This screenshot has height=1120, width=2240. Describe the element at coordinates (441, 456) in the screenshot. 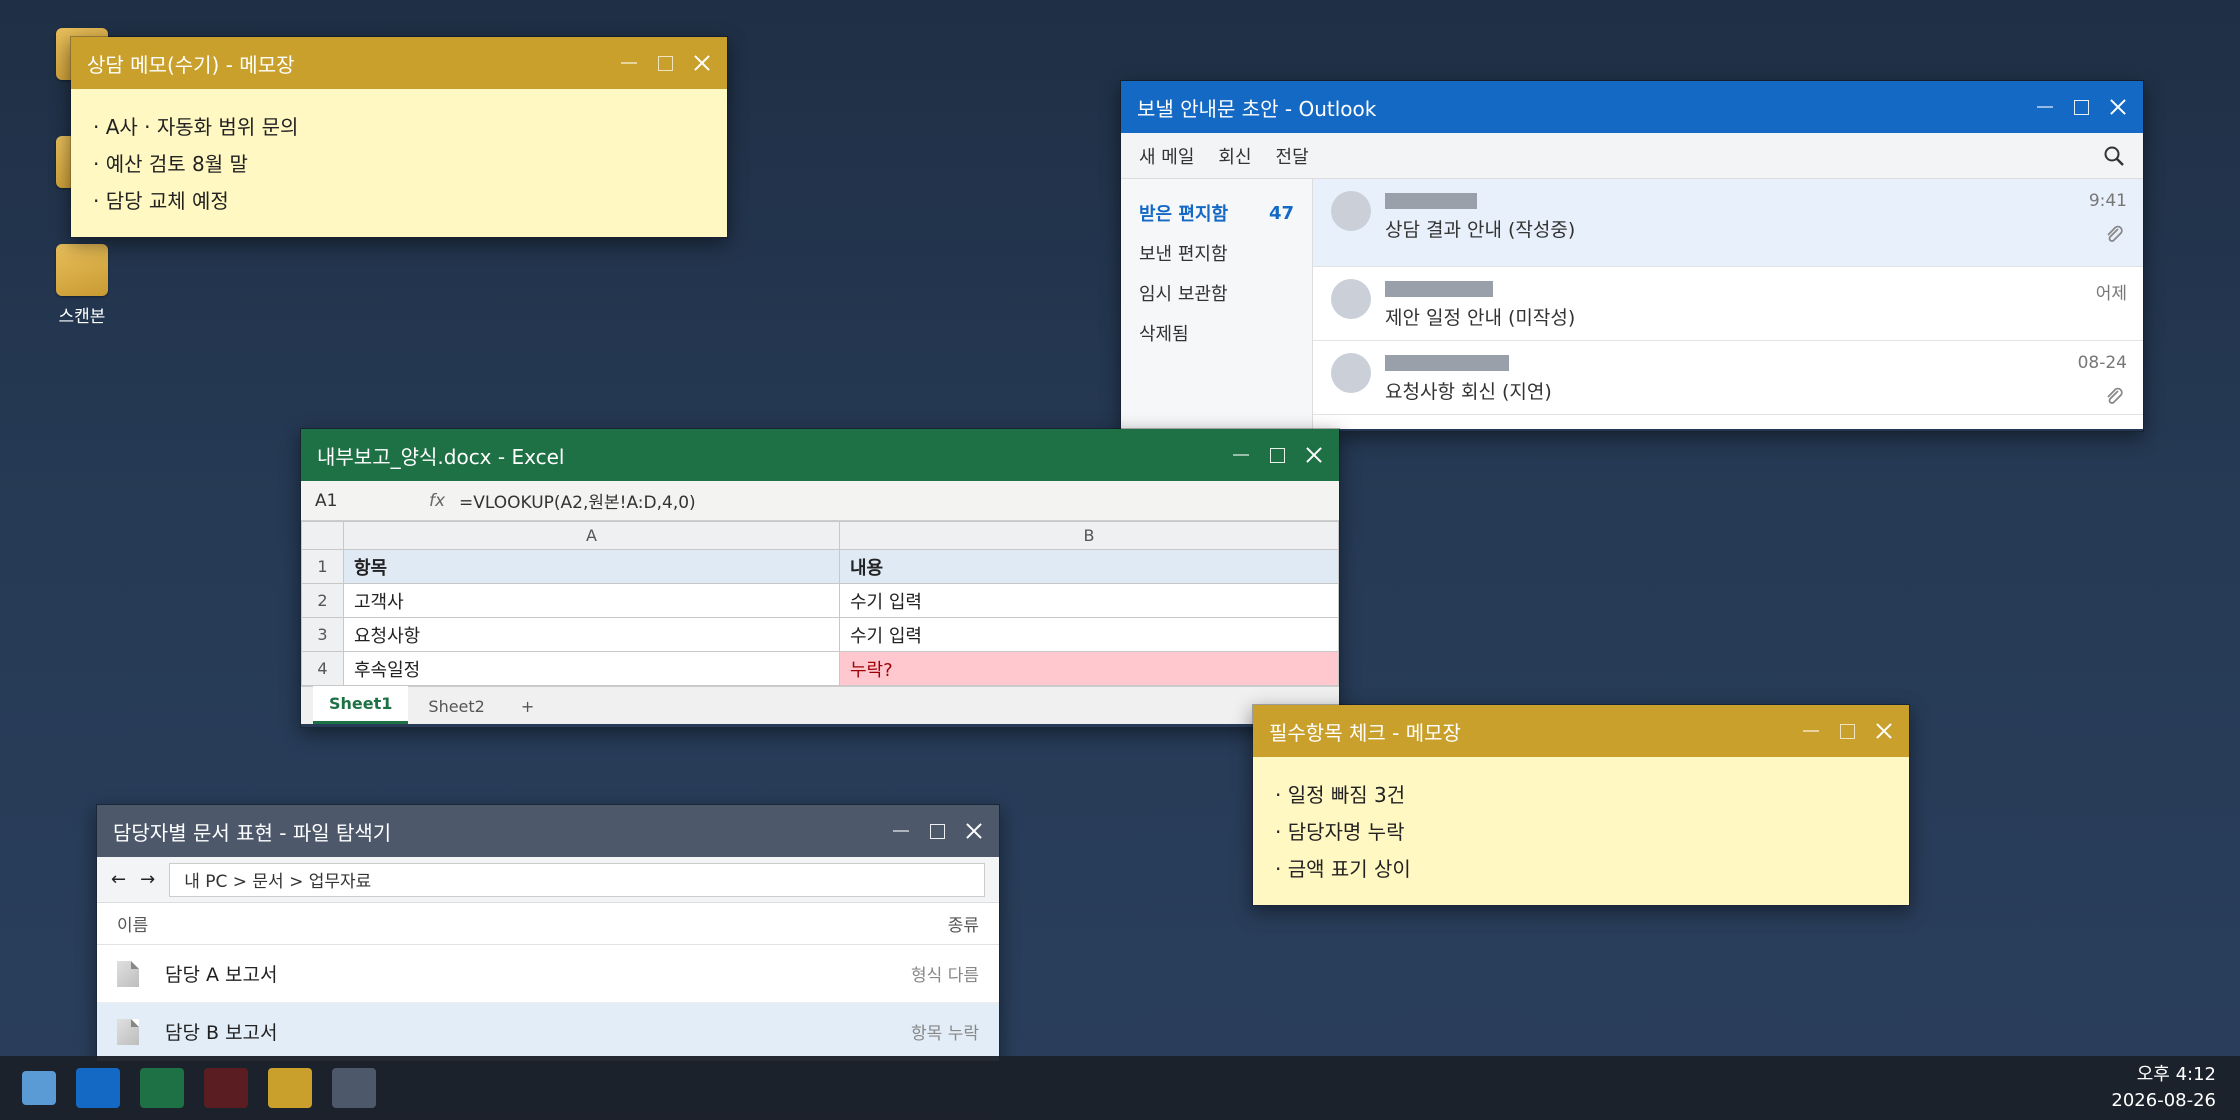

I see `window-title: 내부보고_양식.docx - Excel` at that location.